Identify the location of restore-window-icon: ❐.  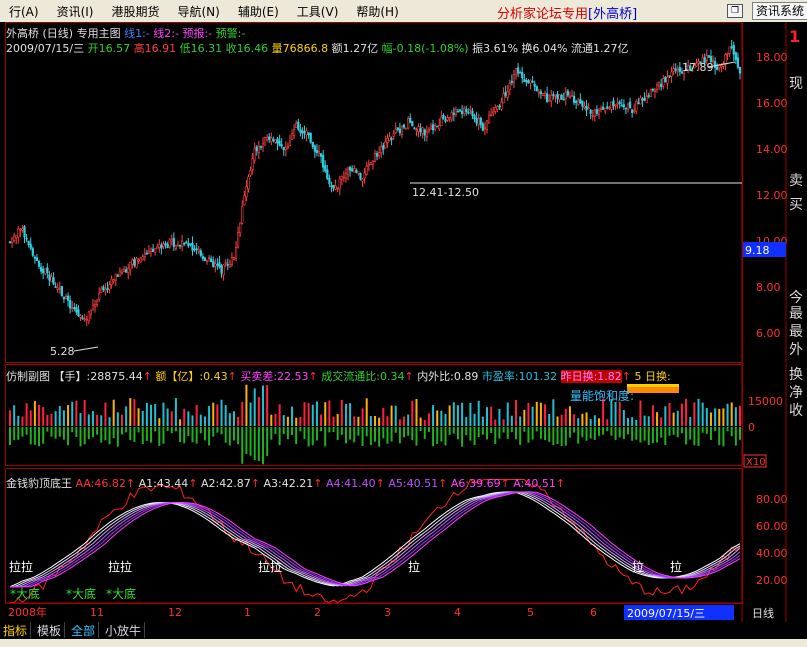
(735, 11).